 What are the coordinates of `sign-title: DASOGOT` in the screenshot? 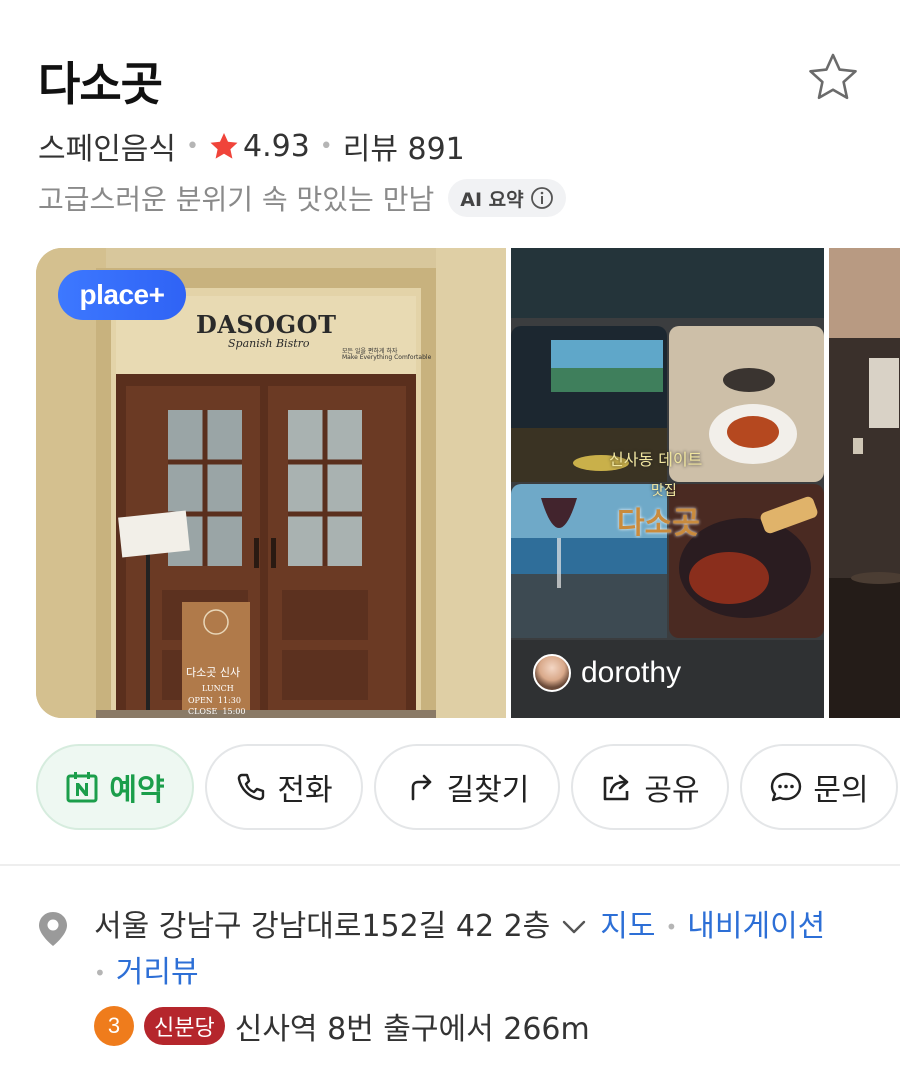 It's located at (266, 324).